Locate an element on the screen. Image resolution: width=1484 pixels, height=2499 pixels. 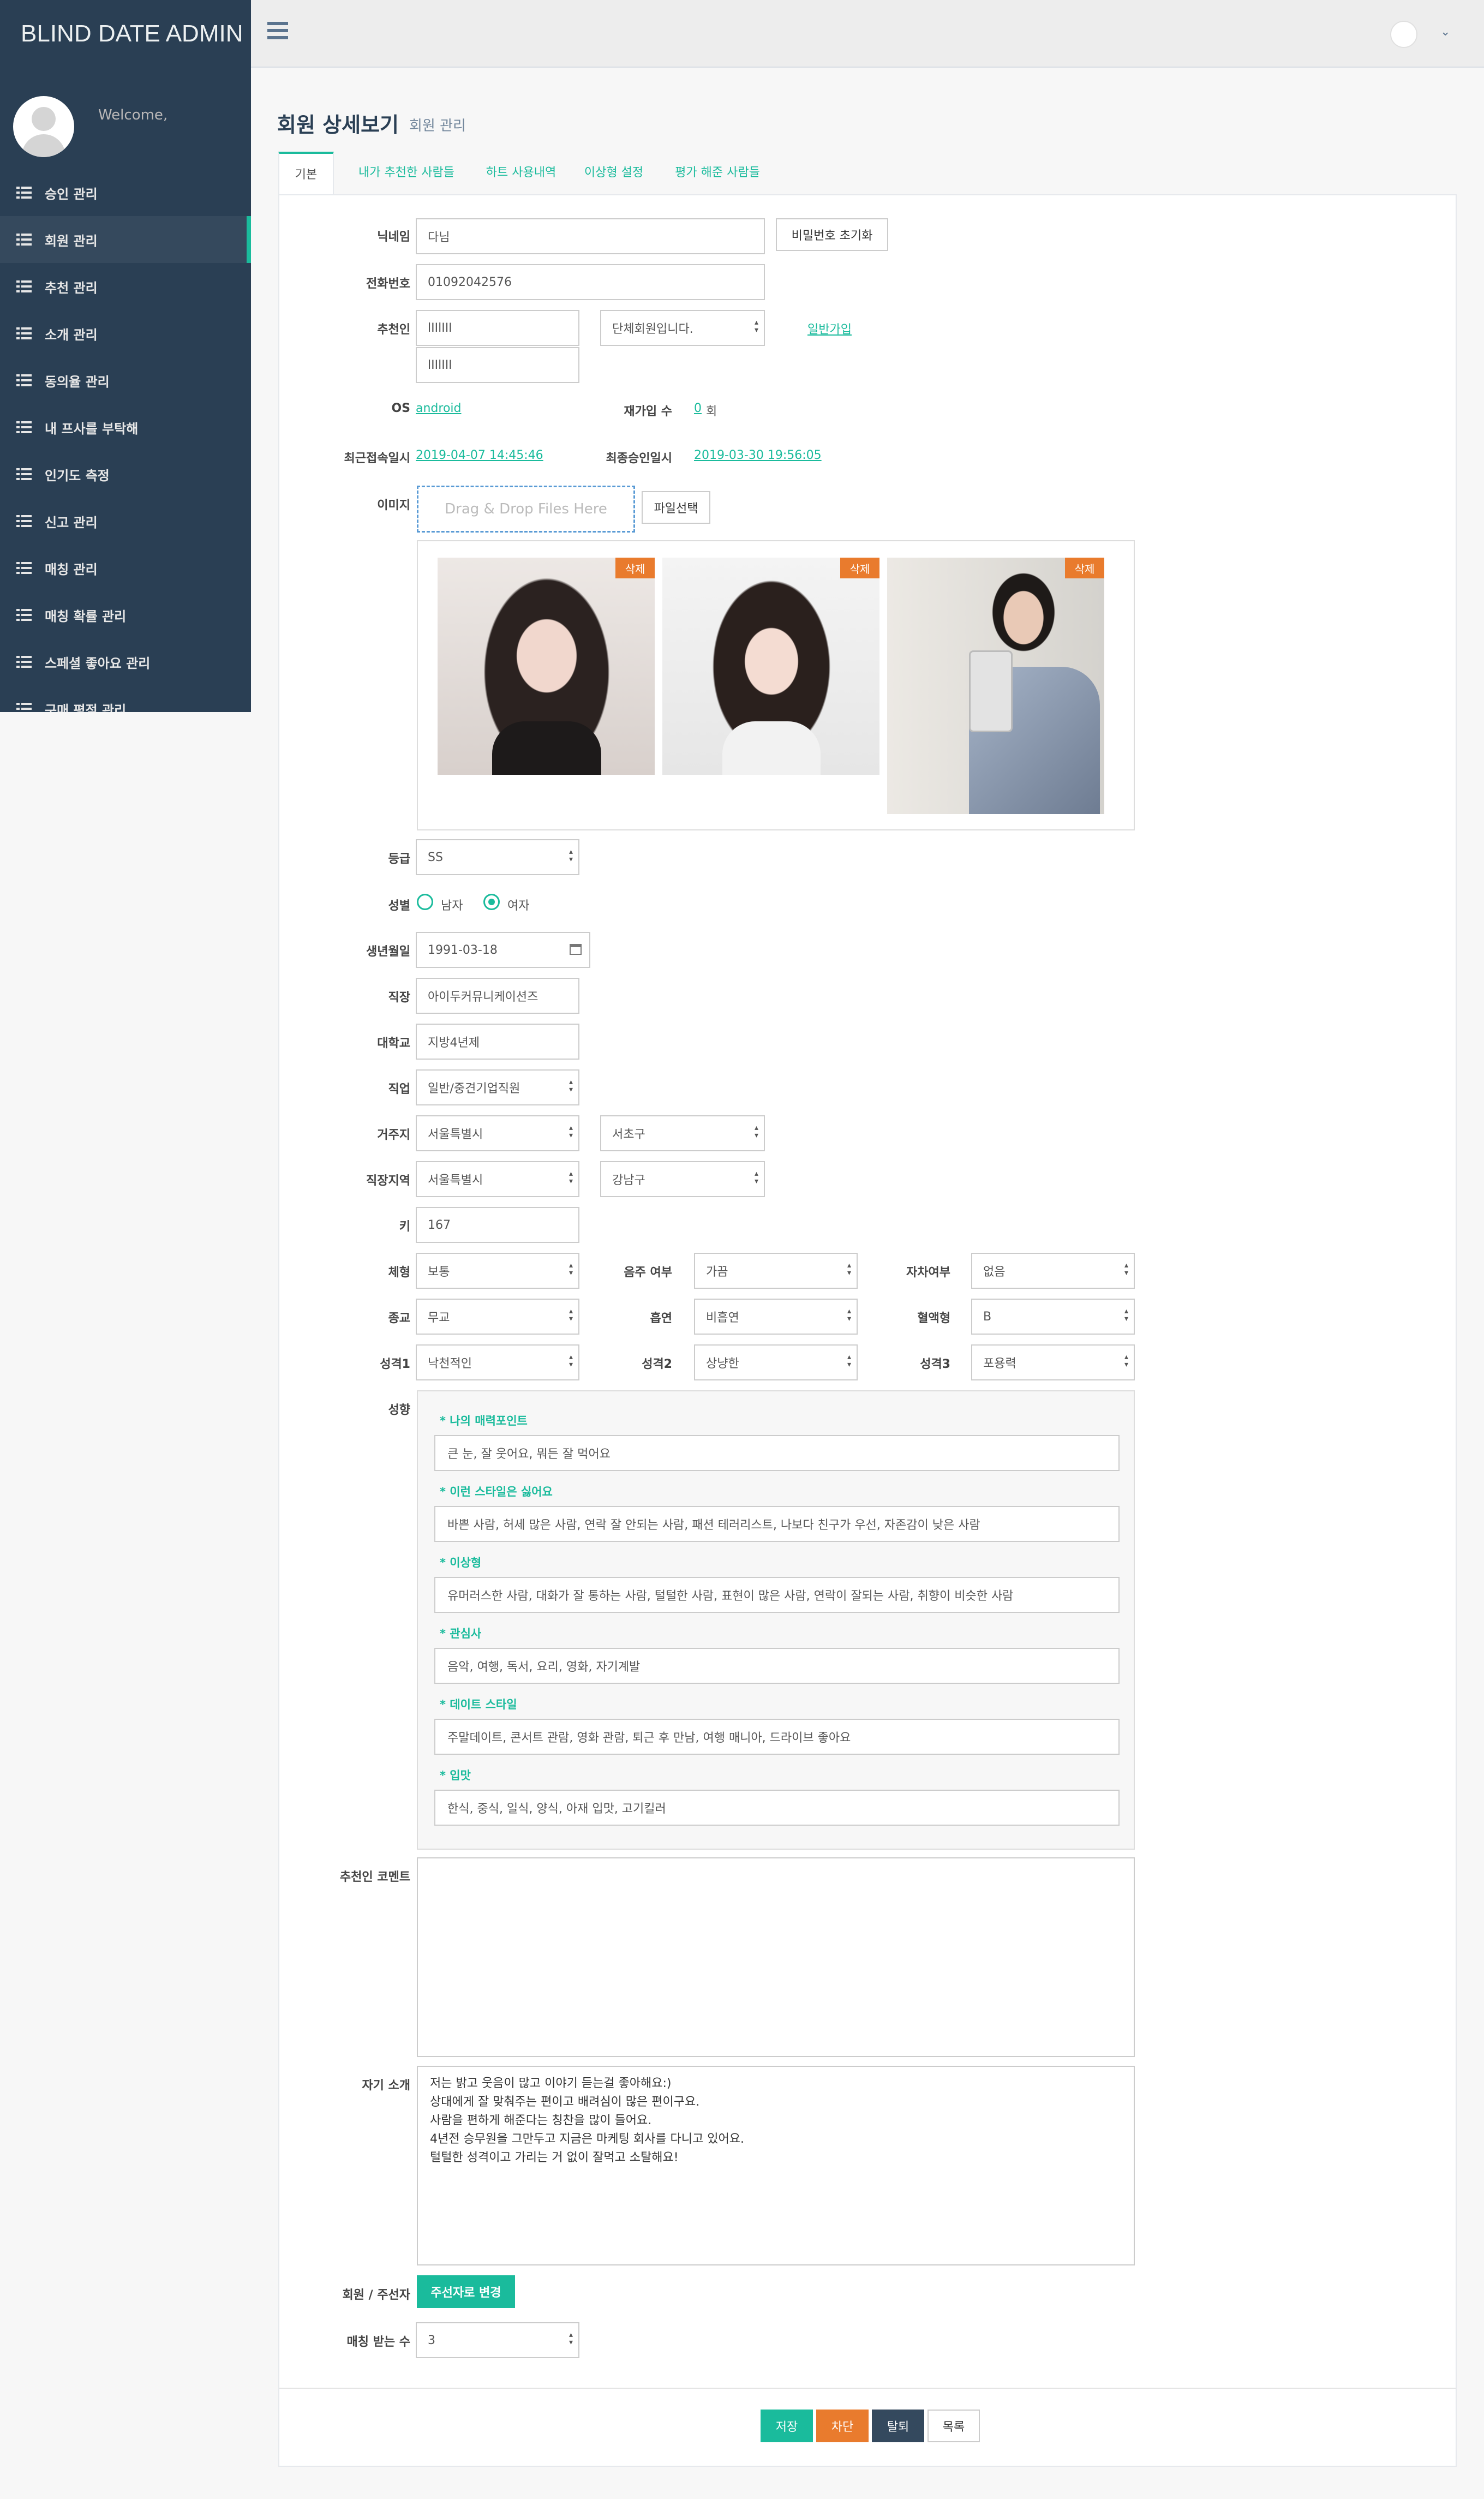
residence-district-select: 서초구 is located at coordinates (682, 1133).